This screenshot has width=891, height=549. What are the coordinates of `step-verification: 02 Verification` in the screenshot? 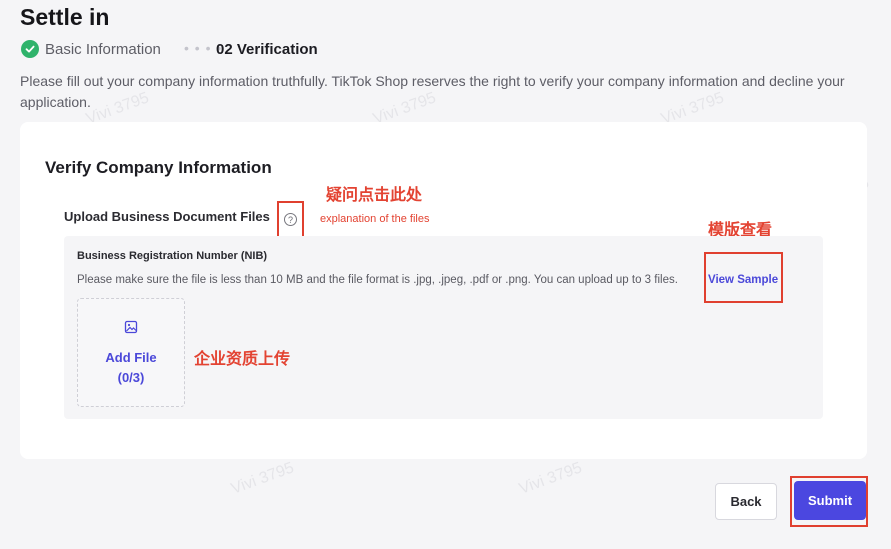 It's located at (267, 49).